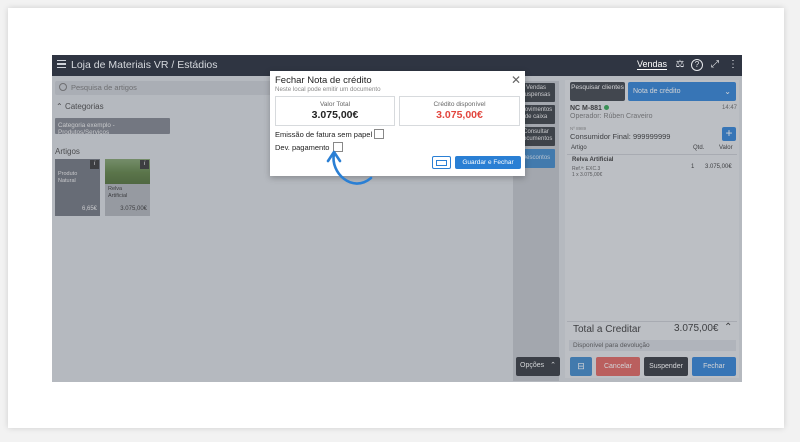 The image size is (800, 442). I want to click on breadcrumb: Loja de Materiais VR / Estádios, so click(144, 65).